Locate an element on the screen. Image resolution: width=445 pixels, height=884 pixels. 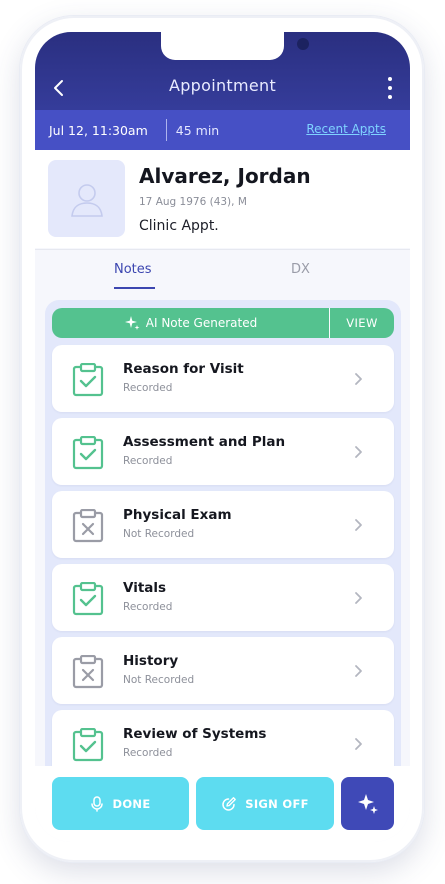
item-title: Review of Systems is located at coordinates (195, 734).